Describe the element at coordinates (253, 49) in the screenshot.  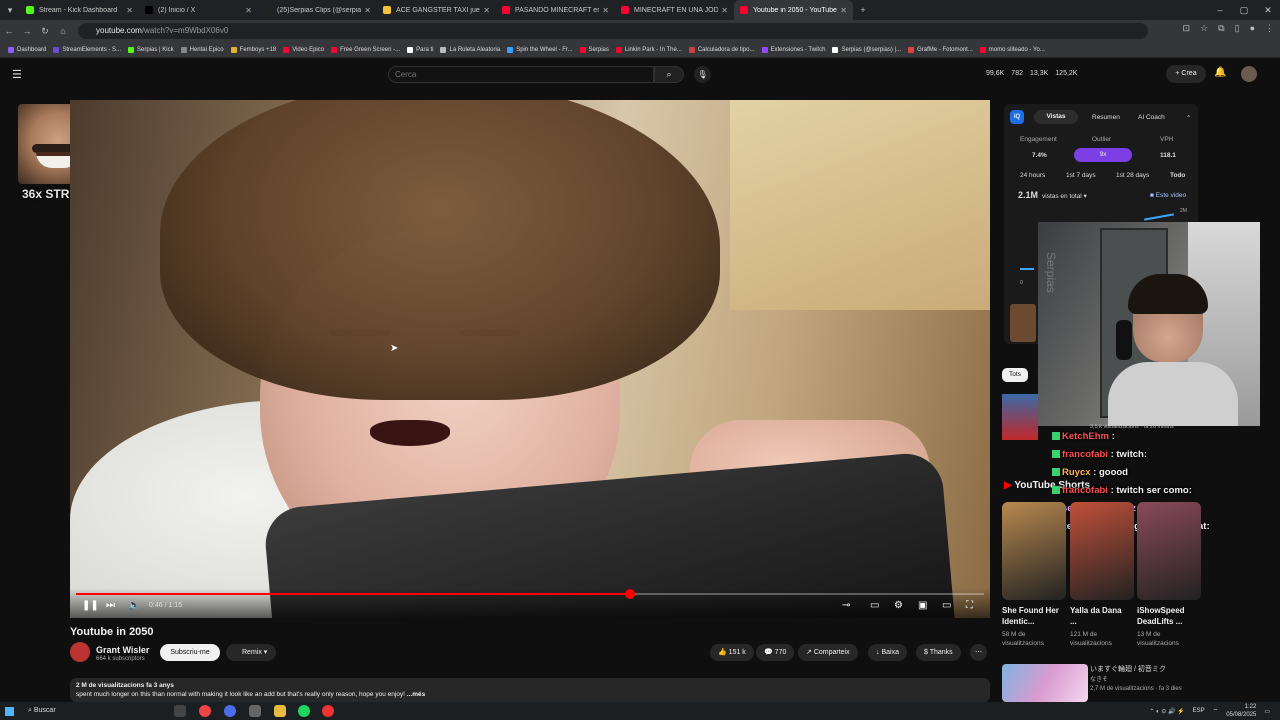
I see `bookmark-item: Femboys +18` at that location.